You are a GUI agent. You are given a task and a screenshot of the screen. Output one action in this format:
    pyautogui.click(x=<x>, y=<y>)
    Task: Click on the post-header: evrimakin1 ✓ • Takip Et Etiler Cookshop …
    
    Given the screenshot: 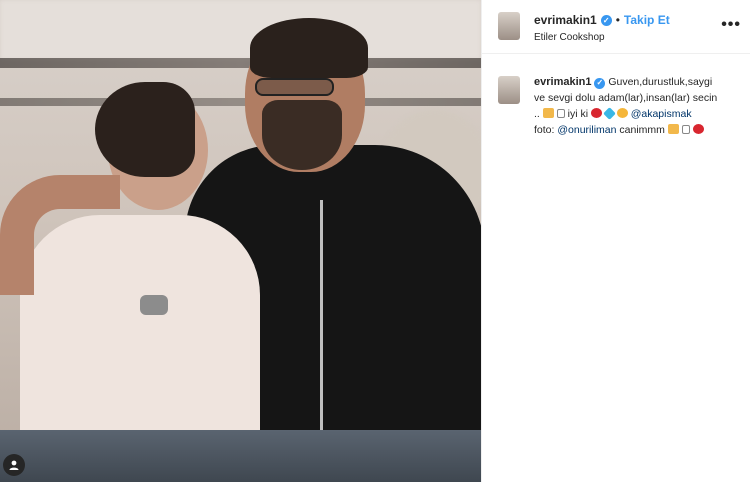 What is the action you would take?
    pyautogui.click(x=616, y=27)
    